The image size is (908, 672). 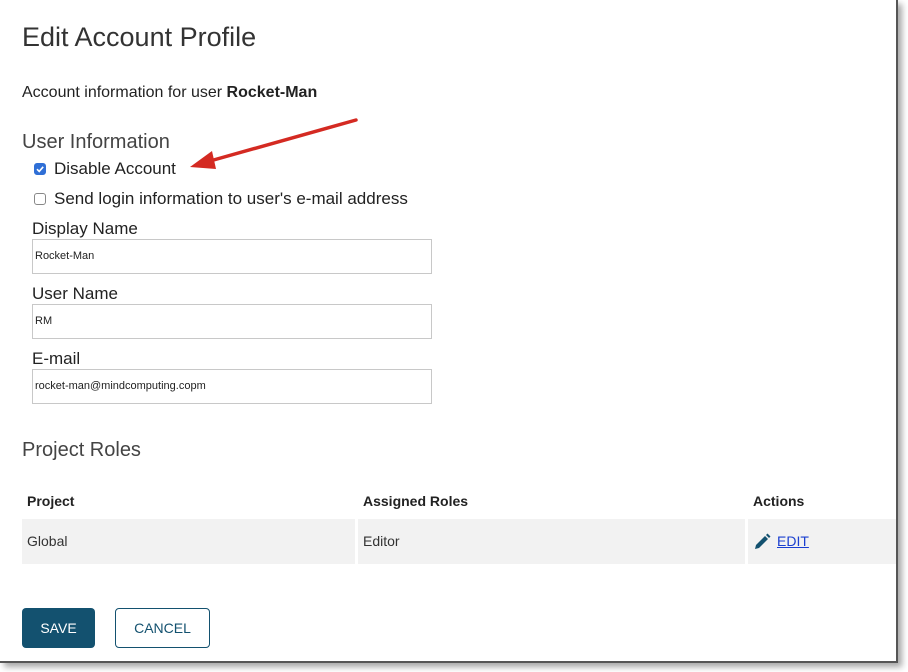 What do you see at coordinates (139, 37) in the screenshot?
I see `page-title: Edit Account Profile` at bounding box center [139, 37].